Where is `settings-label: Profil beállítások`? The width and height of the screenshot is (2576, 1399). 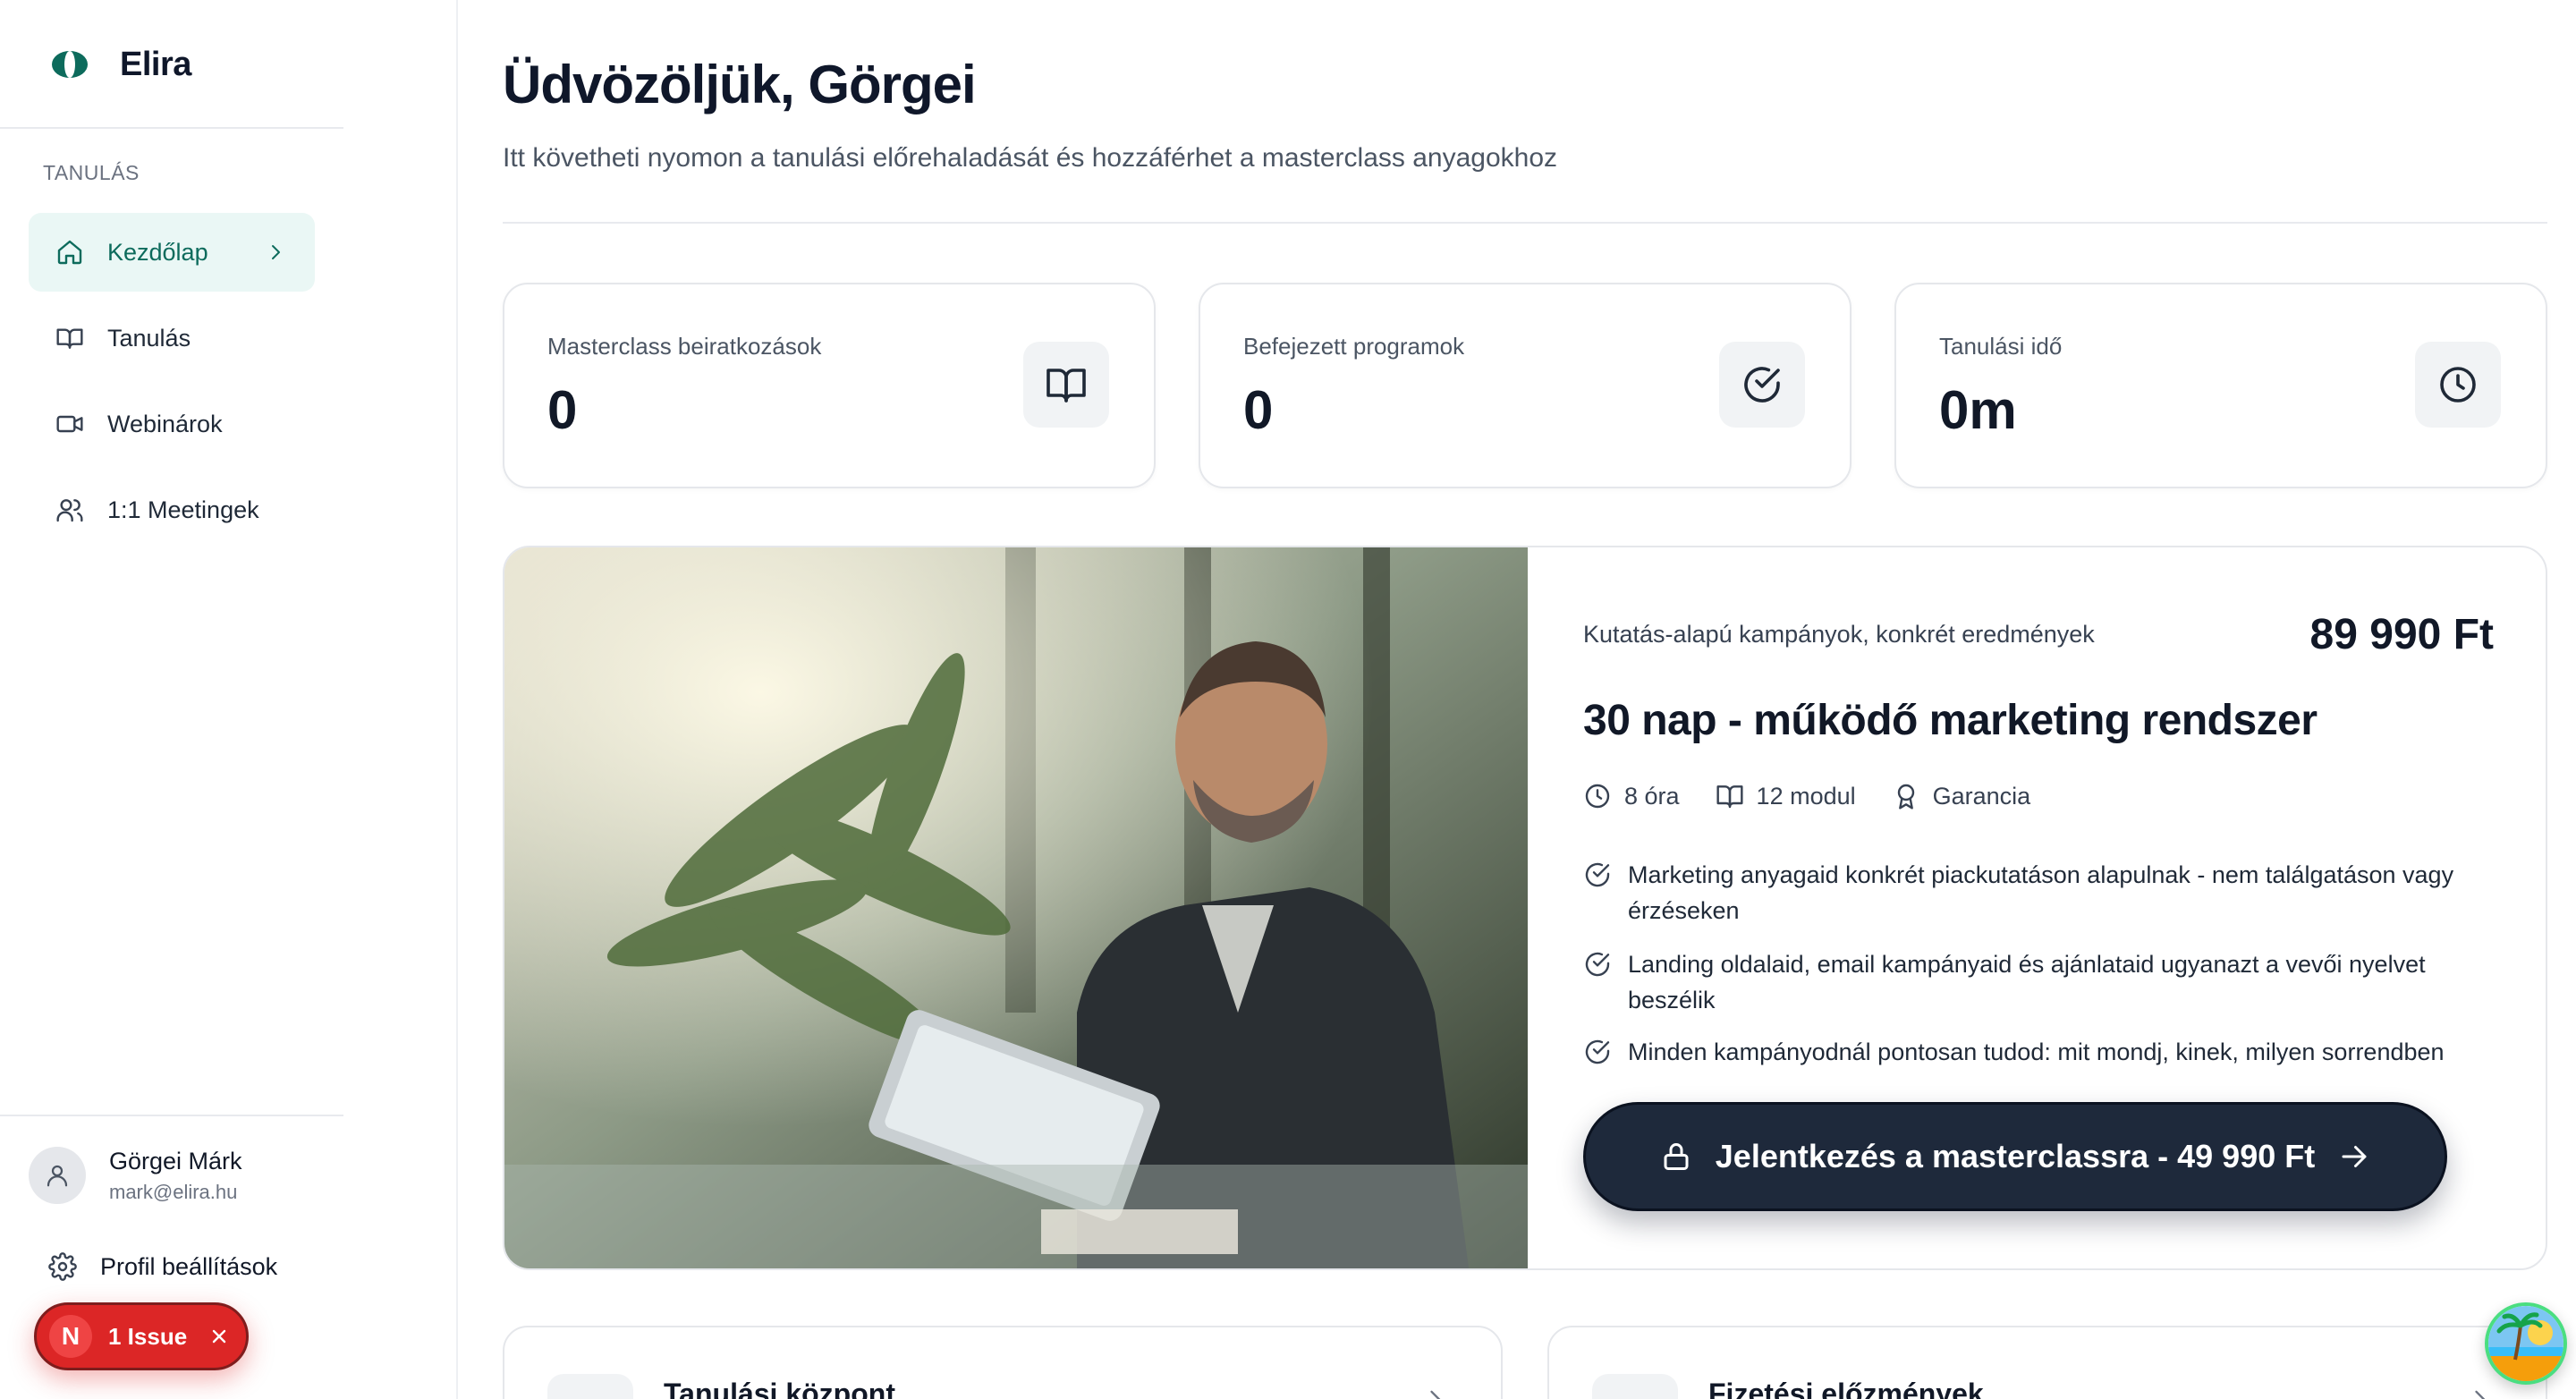 settings-label: Profil beállítások is located at coordinates (189, 1266).